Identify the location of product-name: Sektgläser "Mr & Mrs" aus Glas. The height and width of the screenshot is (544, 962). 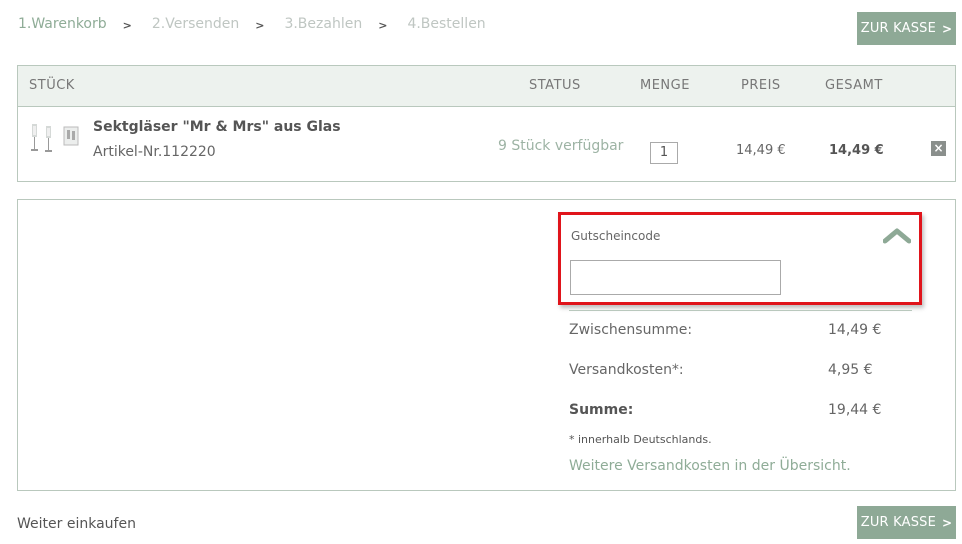
(217, 127).